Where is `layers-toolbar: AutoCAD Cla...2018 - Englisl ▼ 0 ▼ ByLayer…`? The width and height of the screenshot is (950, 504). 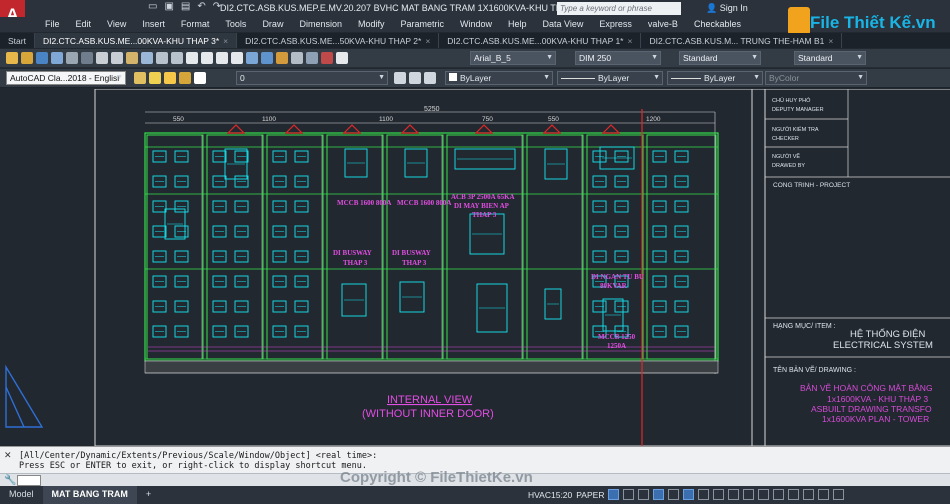 layers-toolbar: AutoCAD Cla...2018 - Englisl ▼ 0 ▼ ByLayer… is located at coordinates (475, 78).